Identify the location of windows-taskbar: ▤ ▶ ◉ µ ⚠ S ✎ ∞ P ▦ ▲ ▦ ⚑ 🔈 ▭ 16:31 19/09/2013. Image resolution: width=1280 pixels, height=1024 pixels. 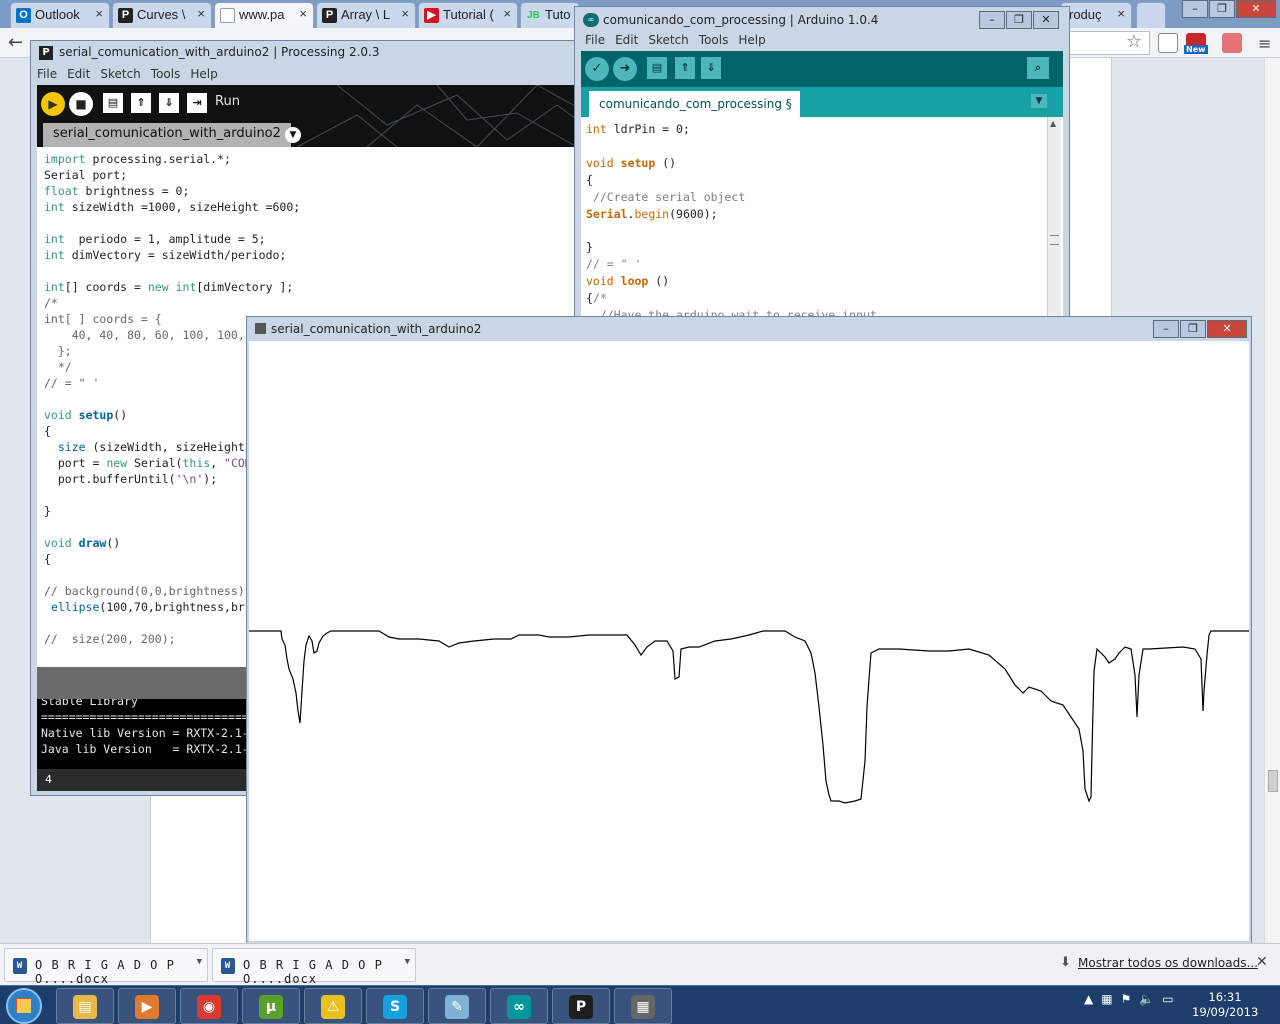
(640, 1004).